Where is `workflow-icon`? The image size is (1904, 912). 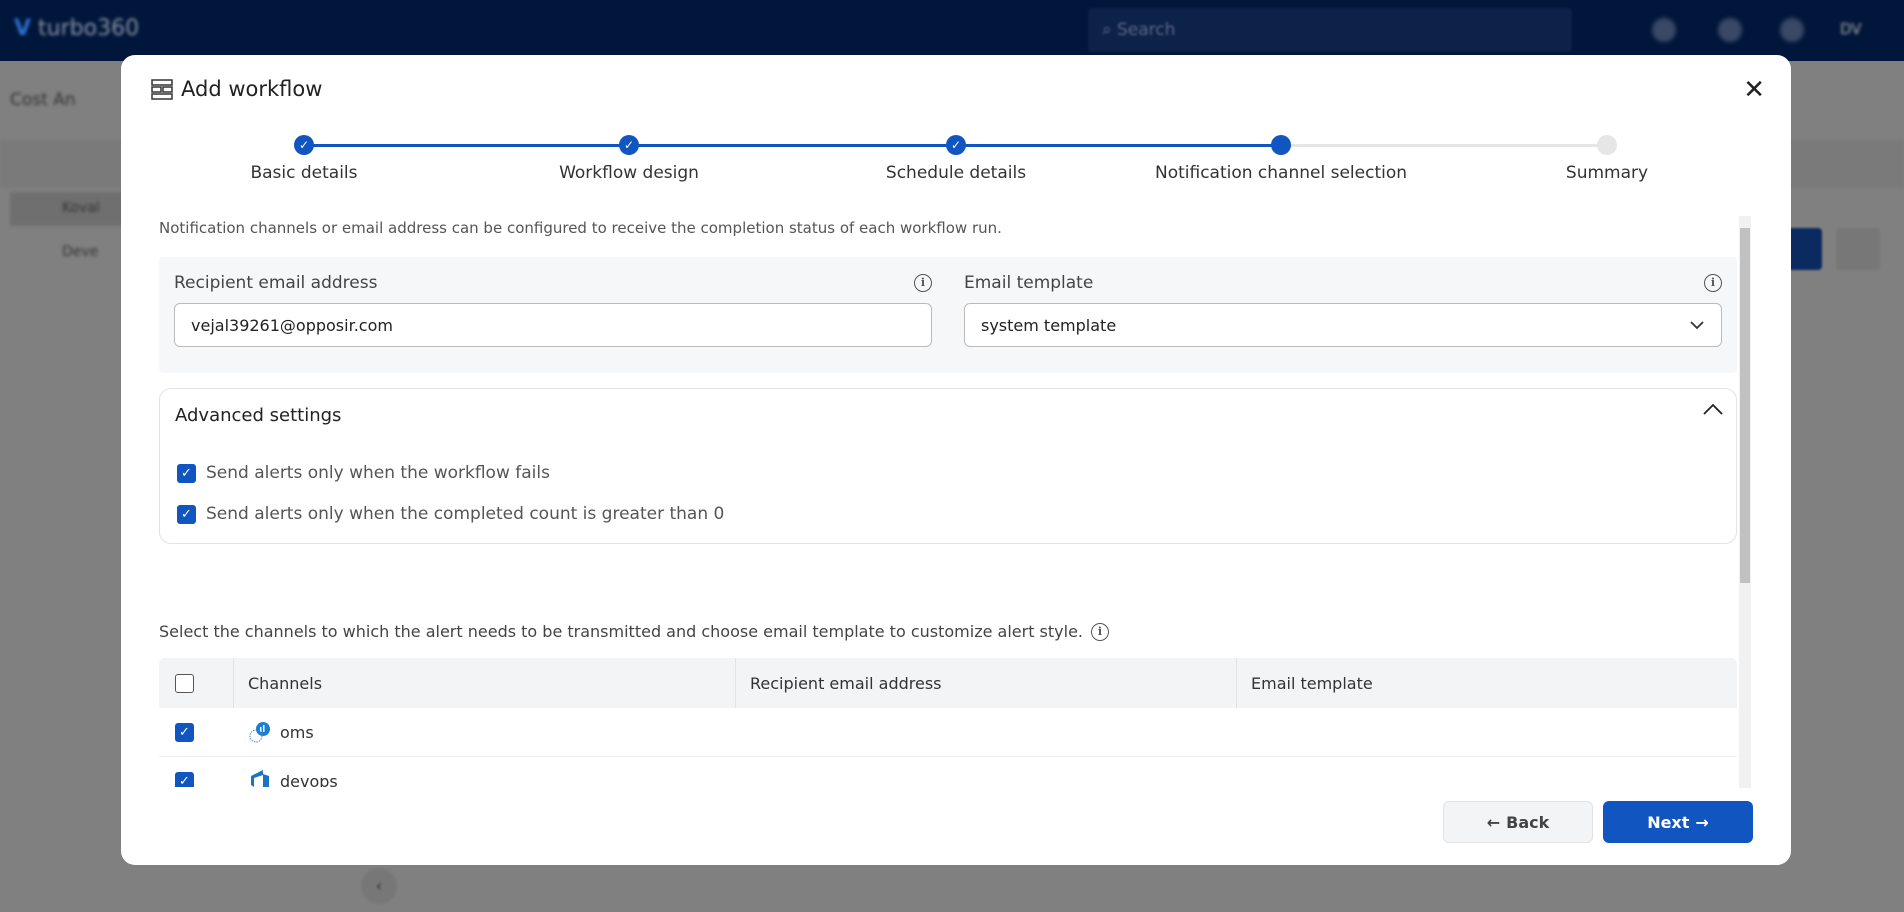
workflow-icon is located at coordinates (162, 89).